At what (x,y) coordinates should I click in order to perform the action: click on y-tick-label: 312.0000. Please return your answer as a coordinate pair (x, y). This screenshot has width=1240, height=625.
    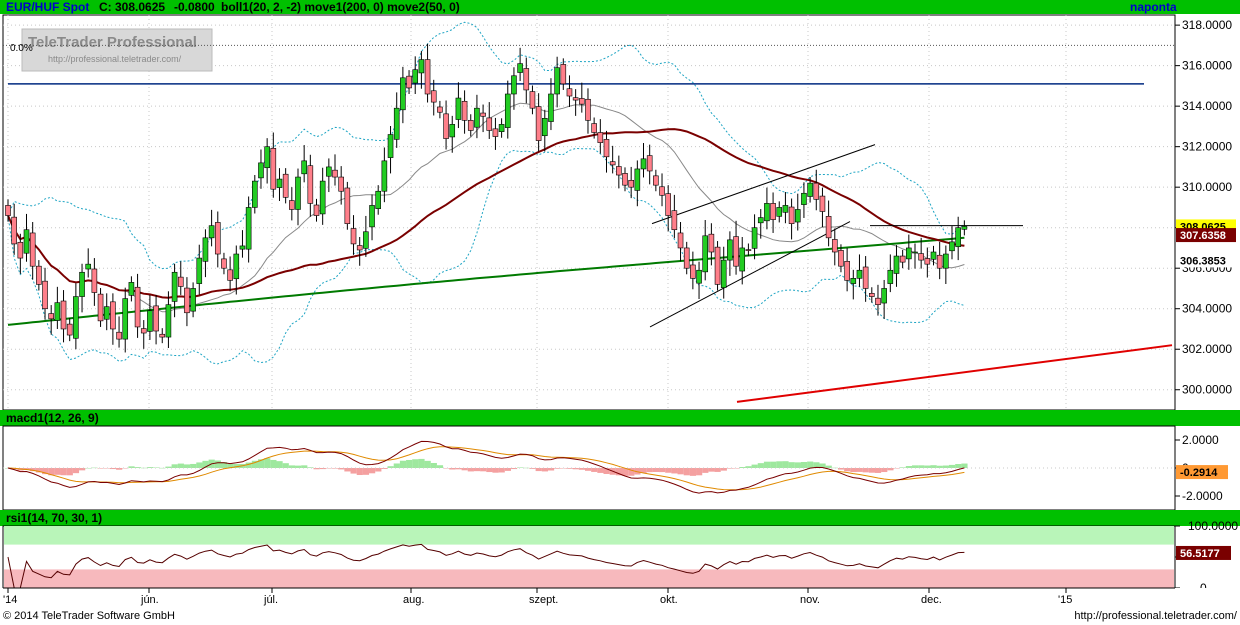
    Looking at the image, I should click on (1207, 147).